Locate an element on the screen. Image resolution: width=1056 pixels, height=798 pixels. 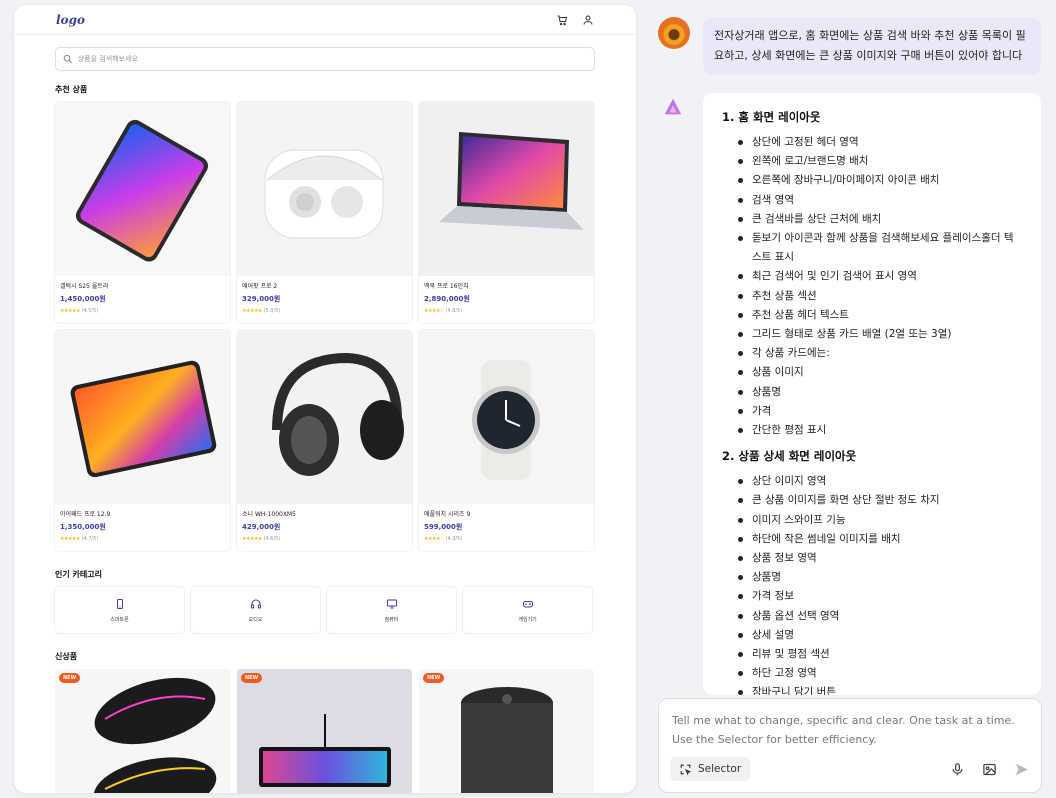
response-heading: 2. 상품 상세 화면 레이아웃 is located at coordinates (789, 456).